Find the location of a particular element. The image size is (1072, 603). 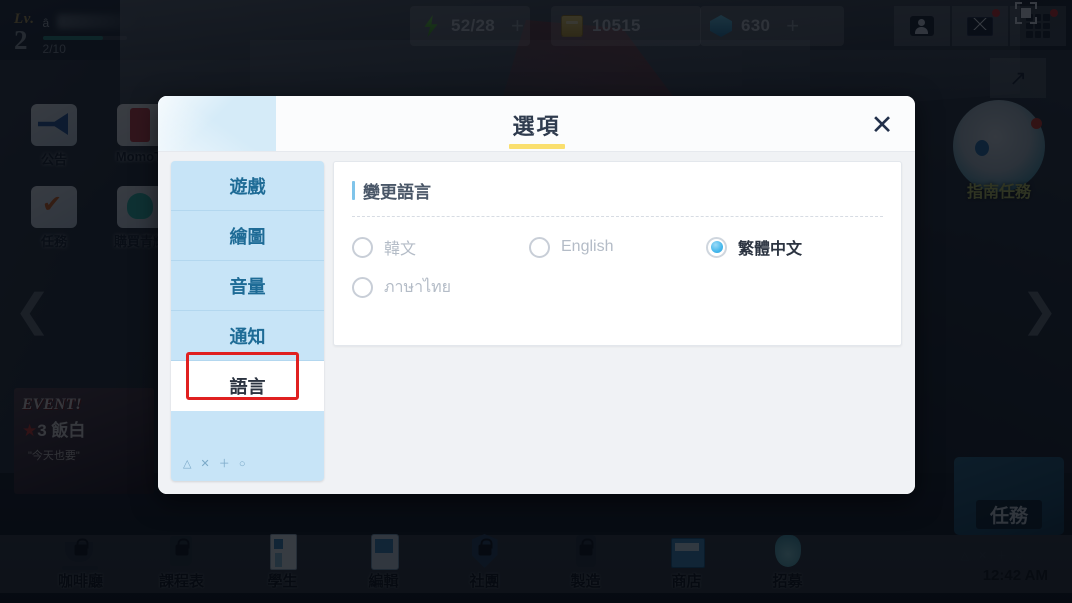

language-option-label: ภาษาไทย is located at coordinates (418, 287).